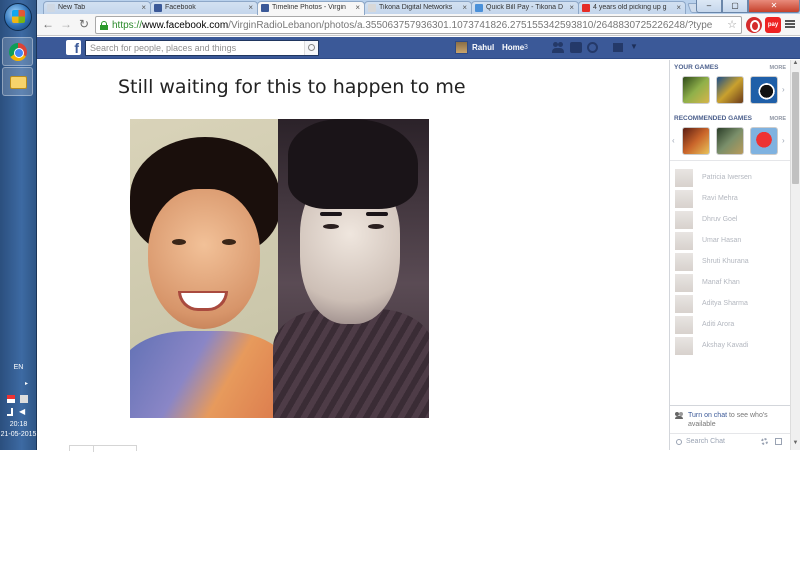 The height and width of the screenshot is (562, 800). Describe the element at coordinates (795, 128) in the screenshot. I see `scroll-thumb` at that location.